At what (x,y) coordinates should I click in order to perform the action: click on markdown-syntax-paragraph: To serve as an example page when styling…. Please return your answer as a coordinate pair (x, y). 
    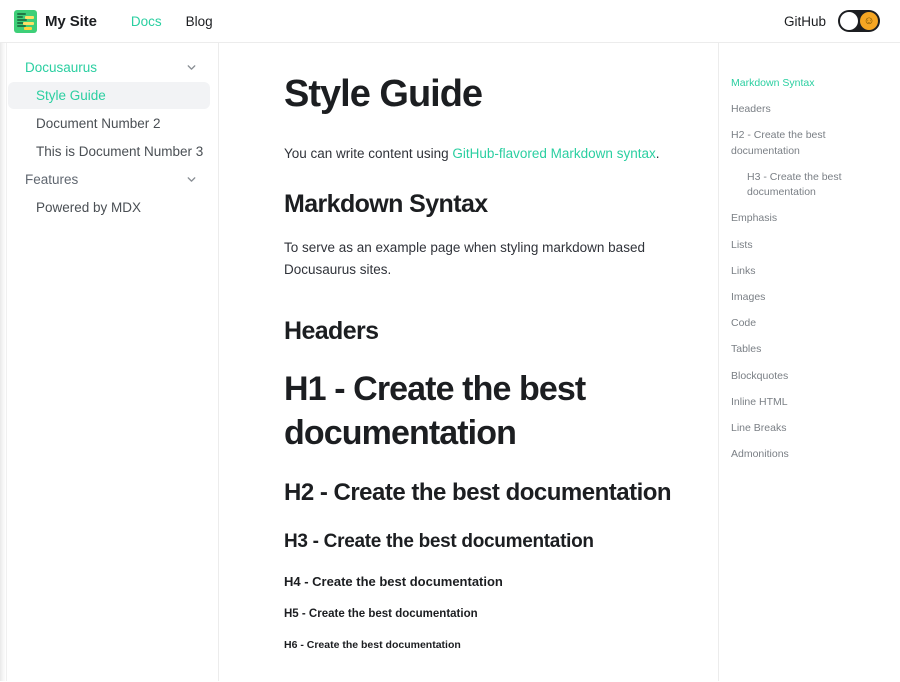
    Looking at the image, I should click on (464, 258).